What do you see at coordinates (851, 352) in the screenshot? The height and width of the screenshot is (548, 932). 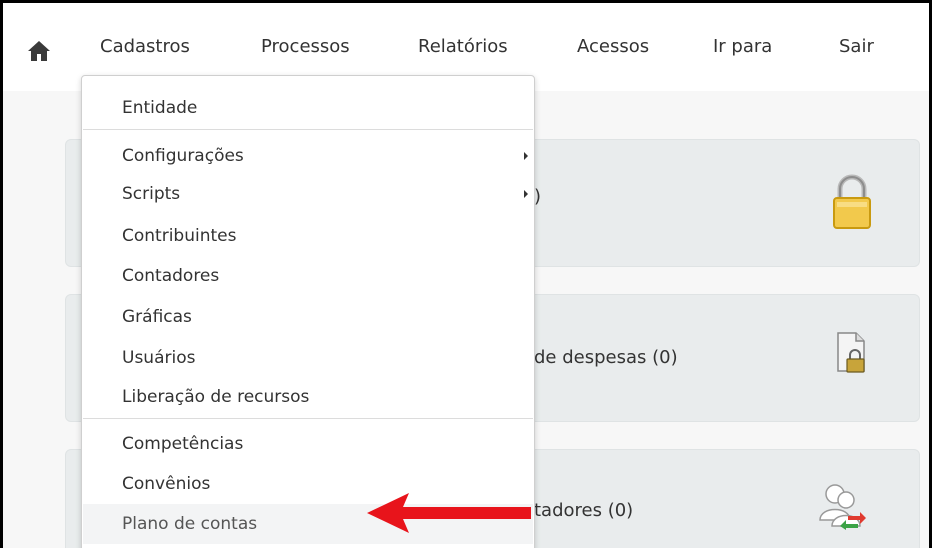 I see `document-lock-icon` at bounding box center [851, 352].